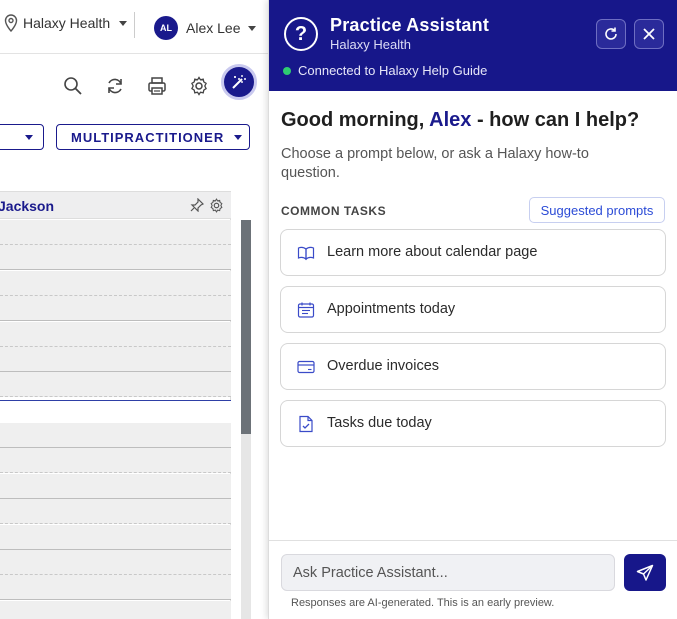 The height and width of the screenshot is (619, 677). I want to click on calendar-icon, so click(306, 310).